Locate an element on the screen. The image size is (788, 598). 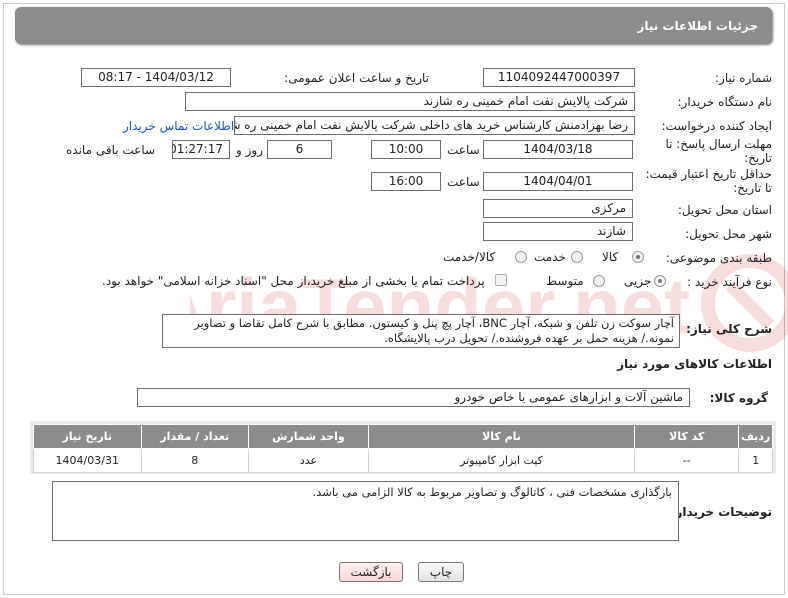
process-minor-radio is located at coordinates (660, 281).